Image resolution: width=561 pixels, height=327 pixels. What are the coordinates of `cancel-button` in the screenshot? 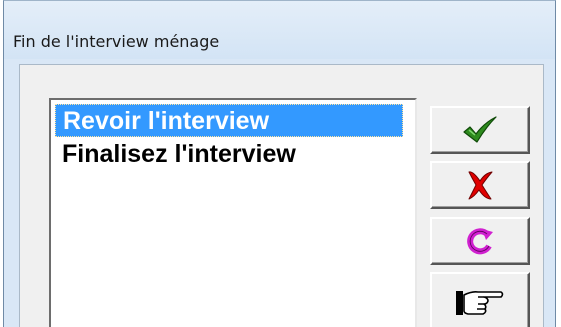 It's located at (480, 185).